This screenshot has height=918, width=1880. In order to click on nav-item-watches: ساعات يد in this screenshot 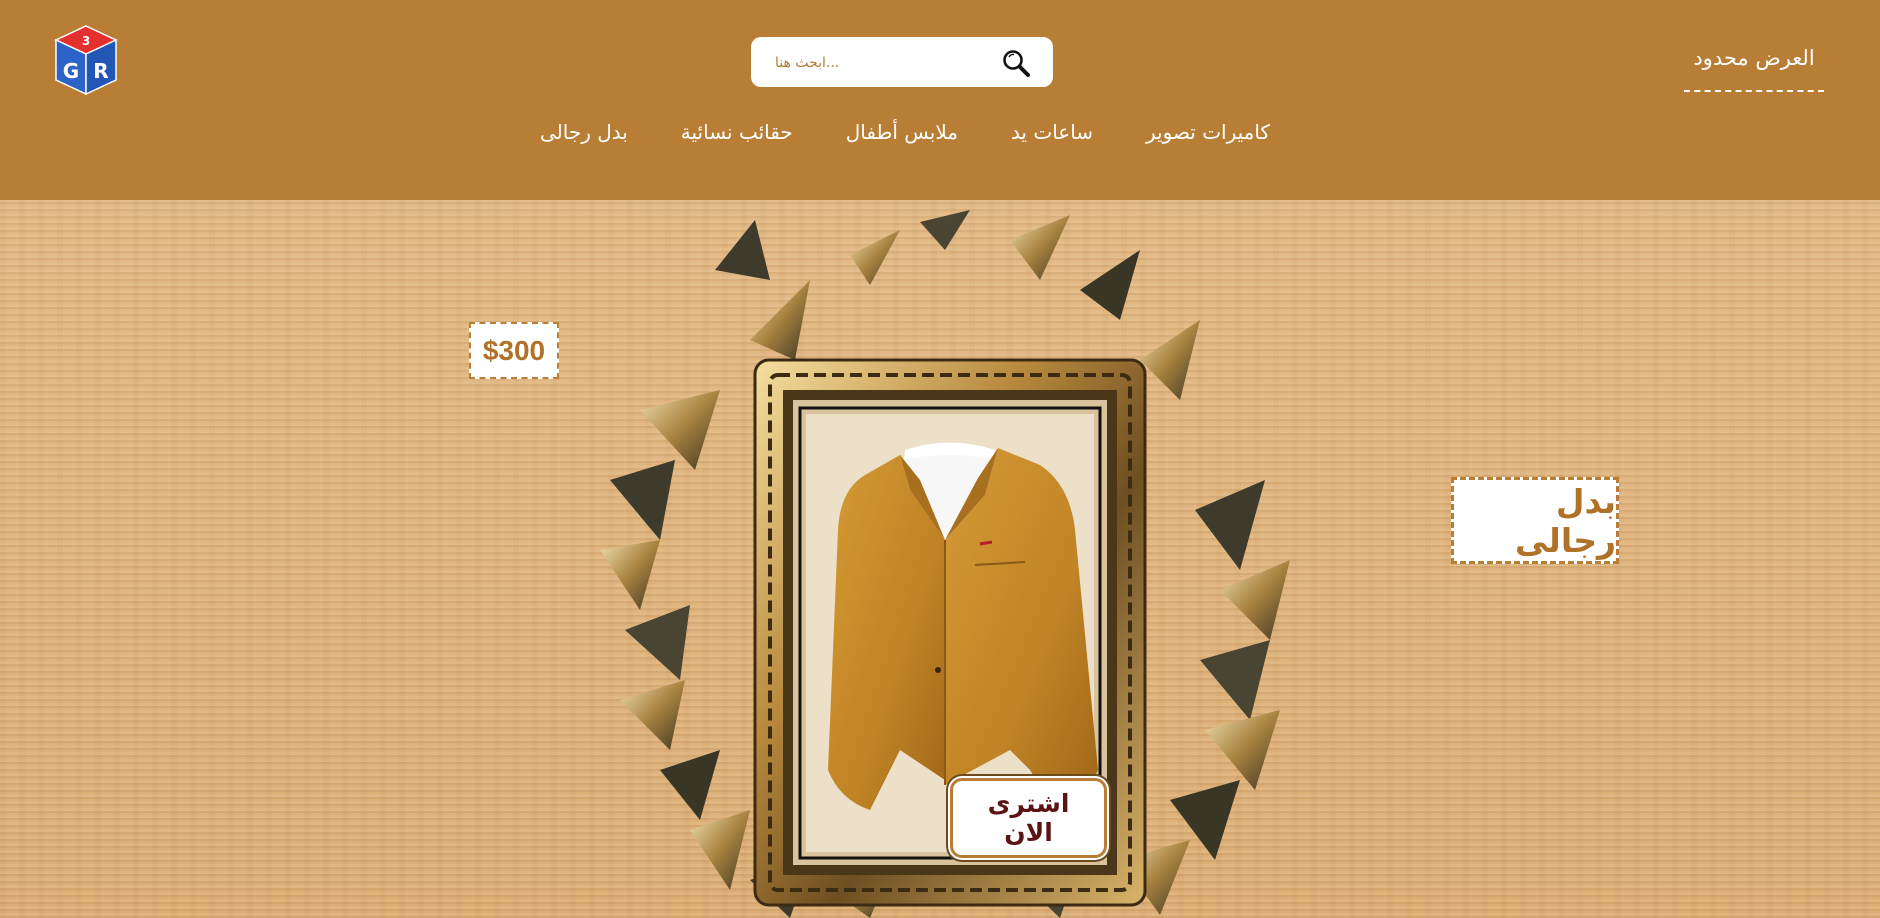, I will do `click(1052, 140)`.